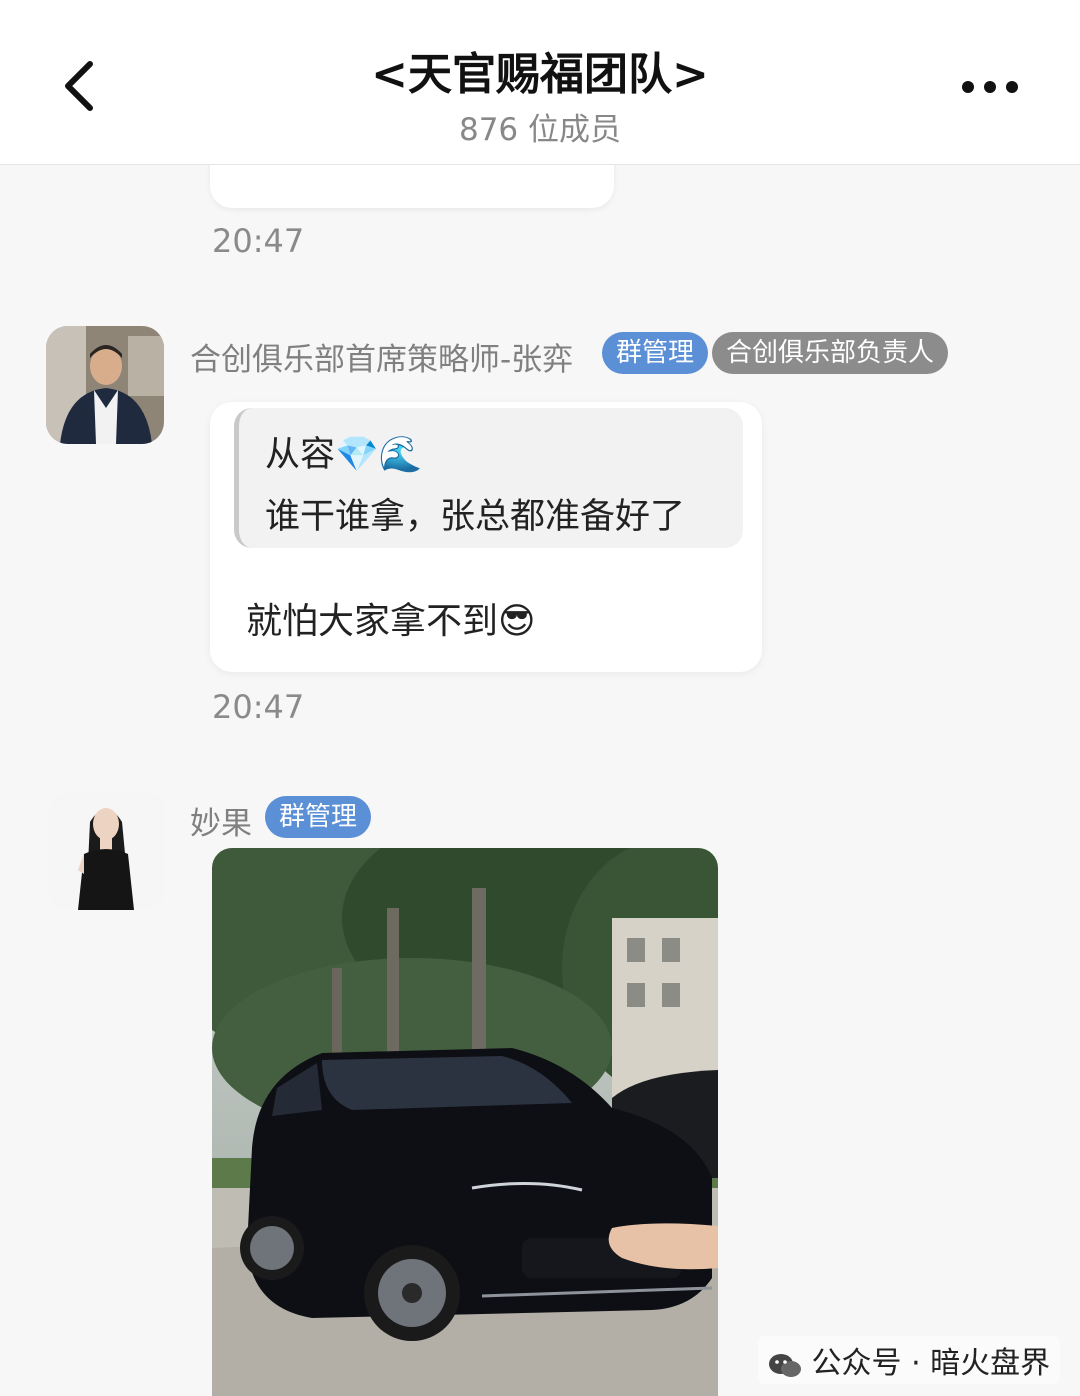 This screenshot has width=1080, height=1396. Describe the element at coordinates (931, 1363) in the screenshot. I see `watermark-text: 公众号 · 暗火盘界` at that location.